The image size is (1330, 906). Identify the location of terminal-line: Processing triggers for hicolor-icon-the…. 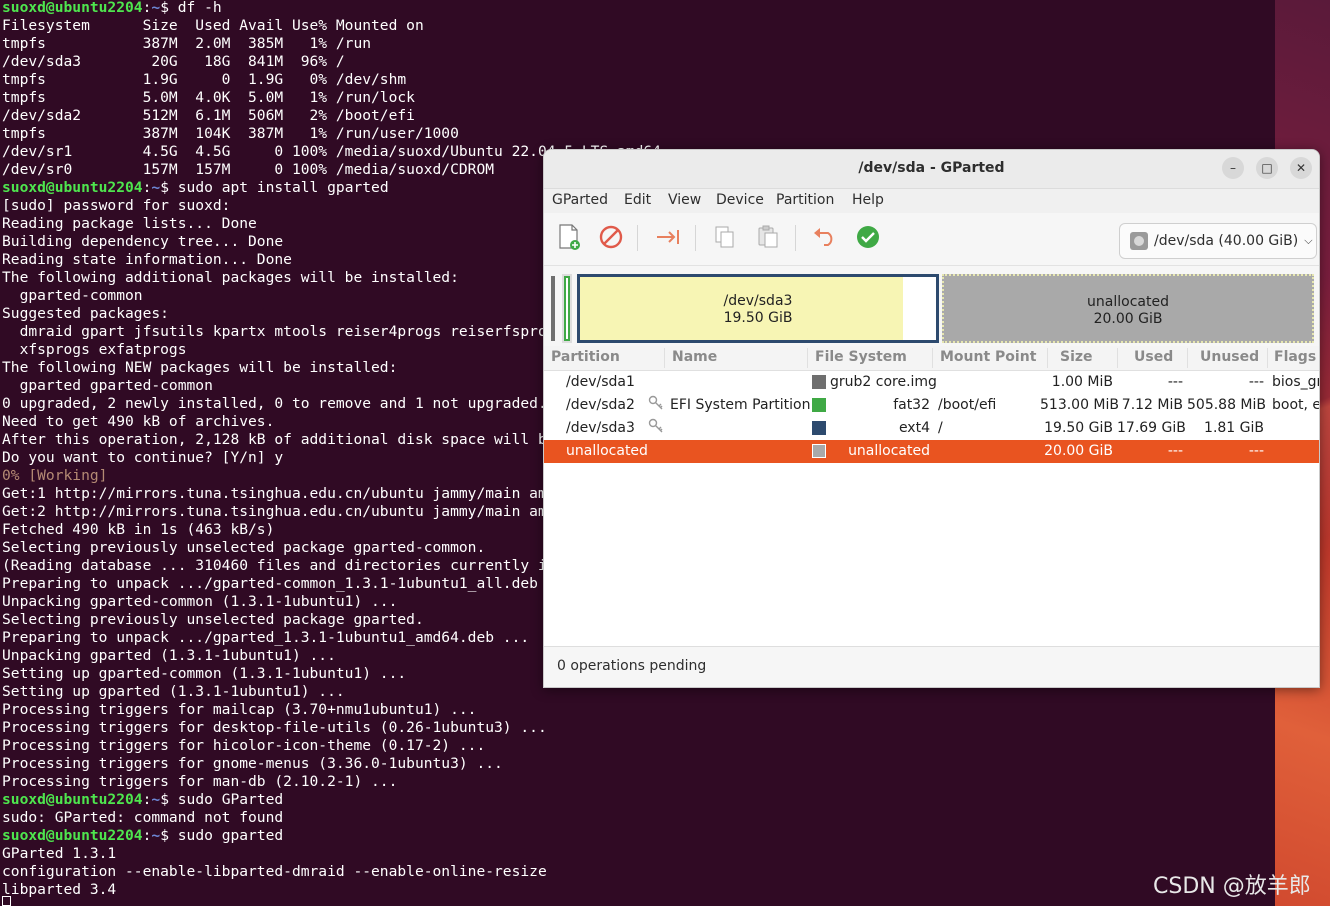
(384, 746).